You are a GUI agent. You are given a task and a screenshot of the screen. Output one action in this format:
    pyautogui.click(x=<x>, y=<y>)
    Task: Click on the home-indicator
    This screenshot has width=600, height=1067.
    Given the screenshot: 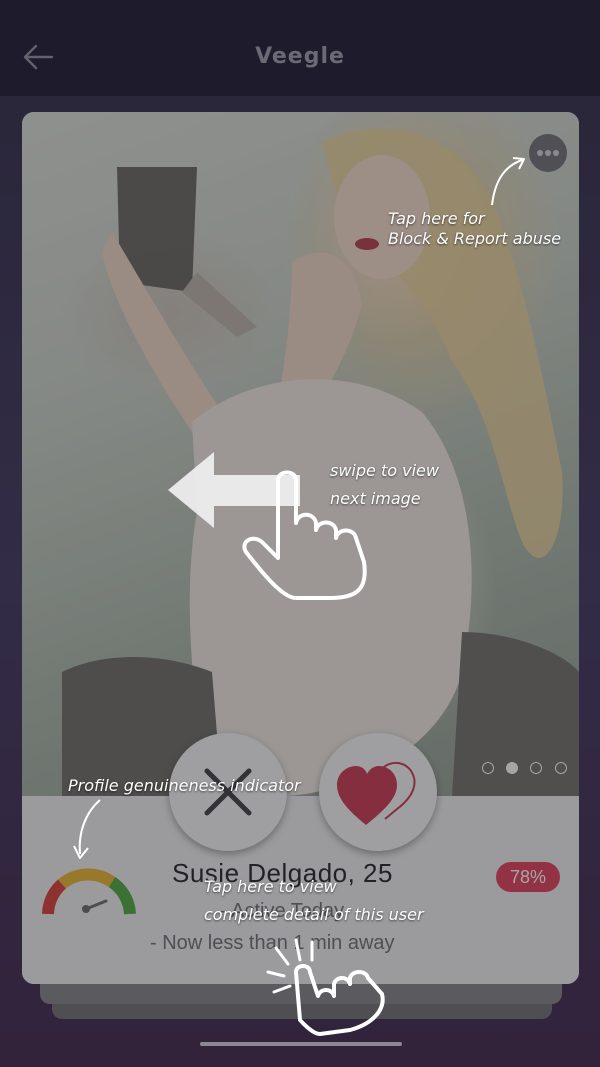 What is the action you would take?
    pyautogui.click(x=301, y=1044)
    